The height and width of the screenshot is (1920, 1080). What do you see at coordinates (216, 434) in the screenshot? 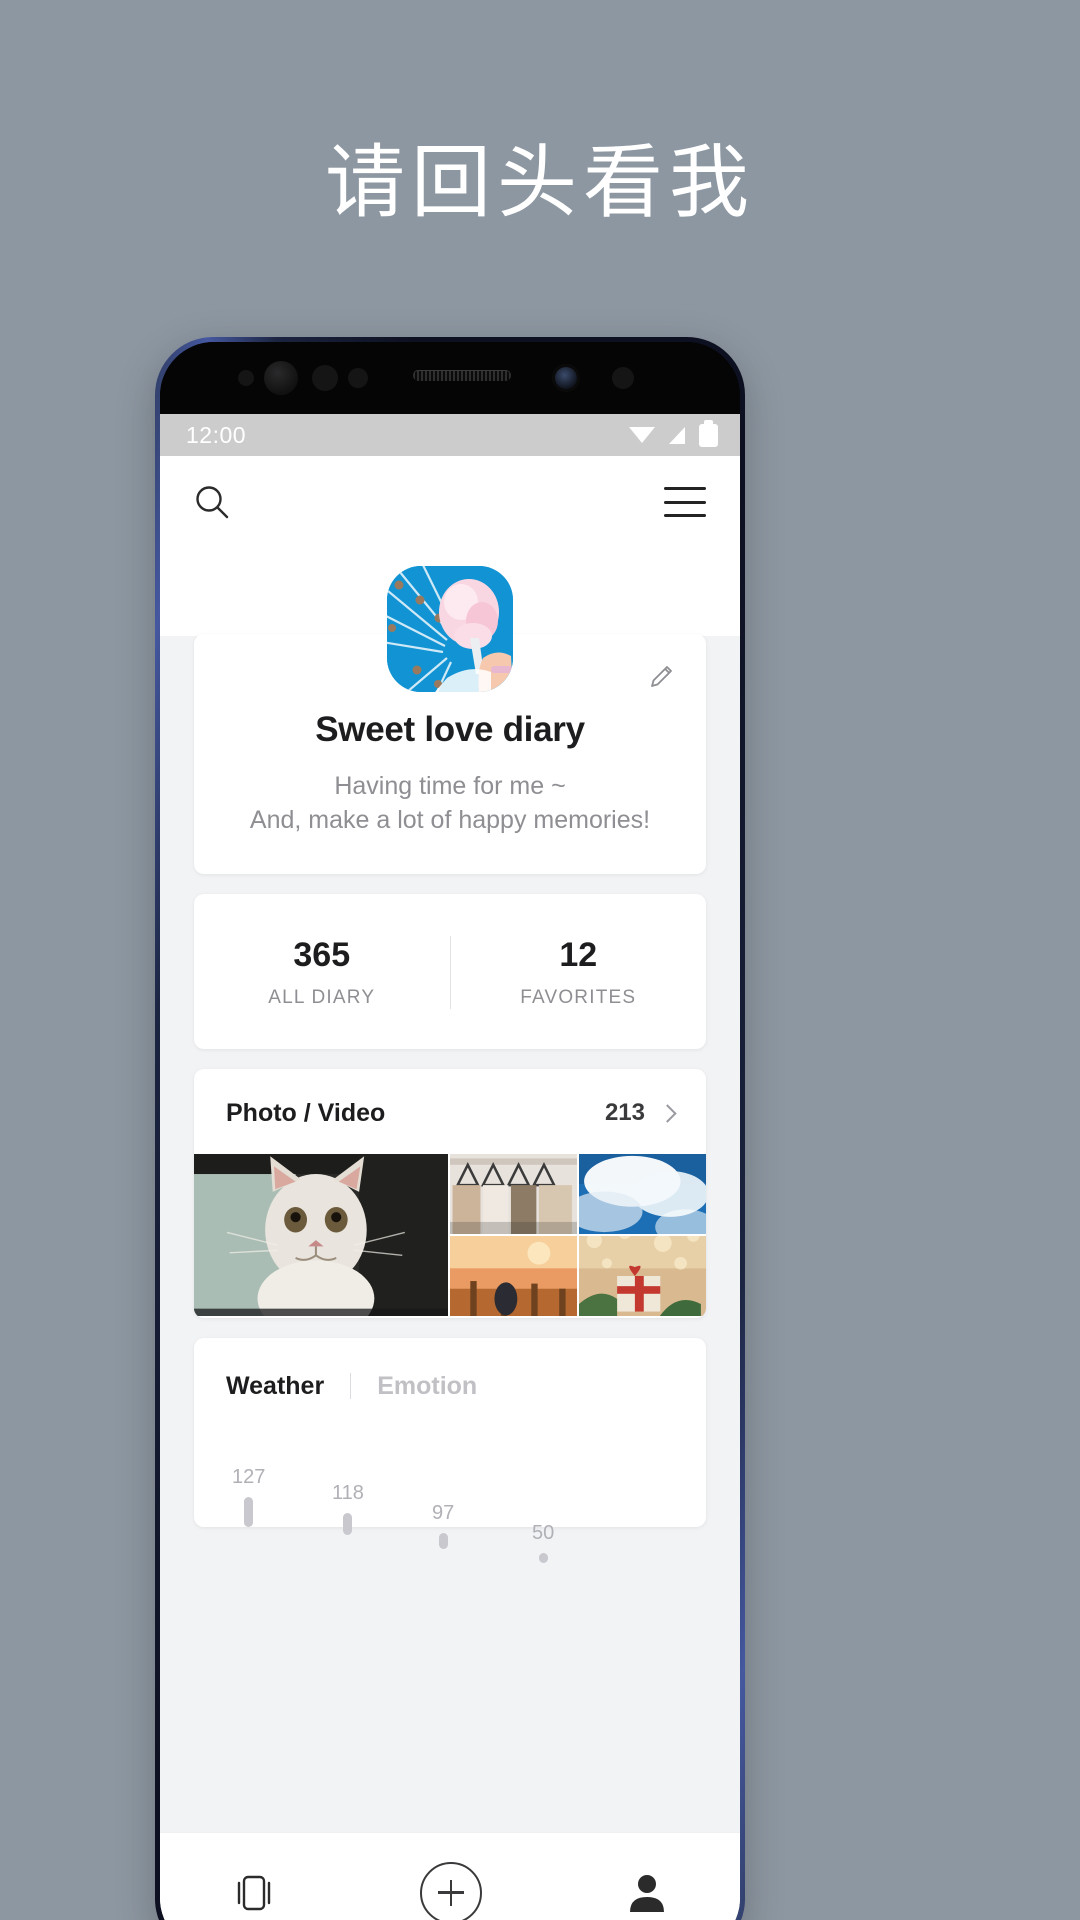
I see `status-time: 12:00` at bounding box center [216, 434].